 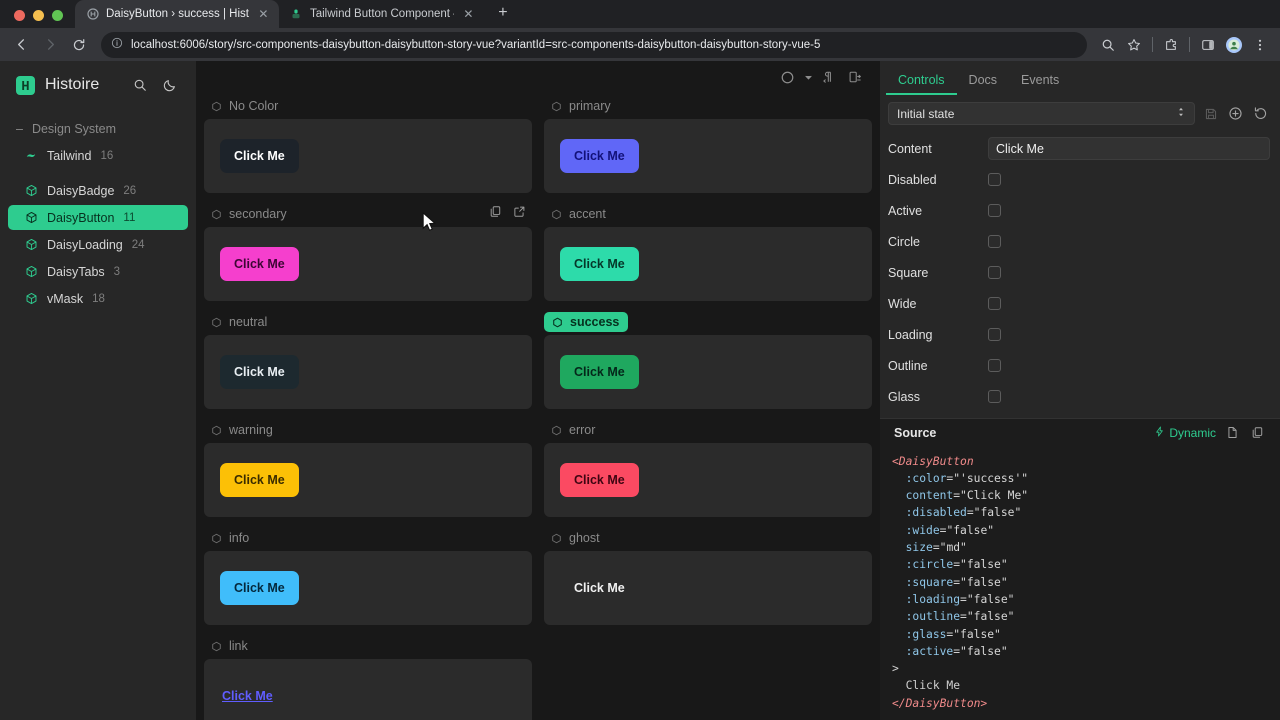 I want to click on variant-header: info, so click(x=368, y=538).